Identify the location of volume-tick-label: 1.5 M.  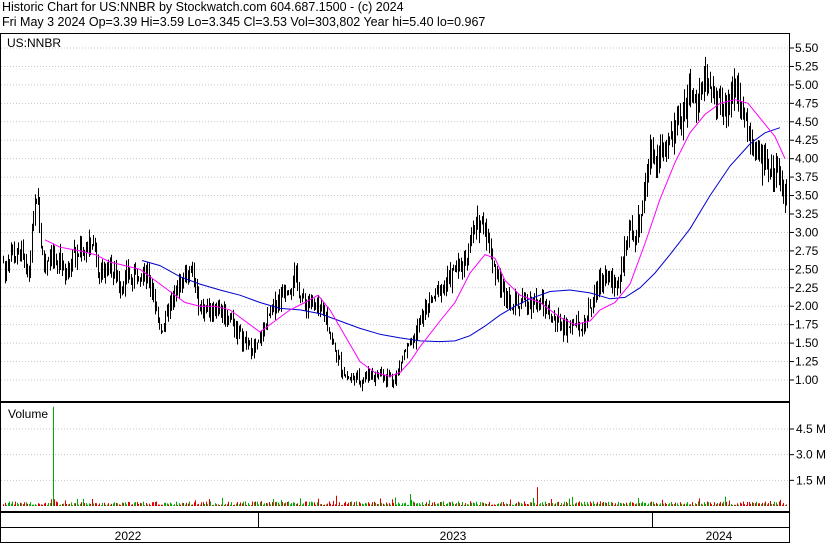
(811, 480).